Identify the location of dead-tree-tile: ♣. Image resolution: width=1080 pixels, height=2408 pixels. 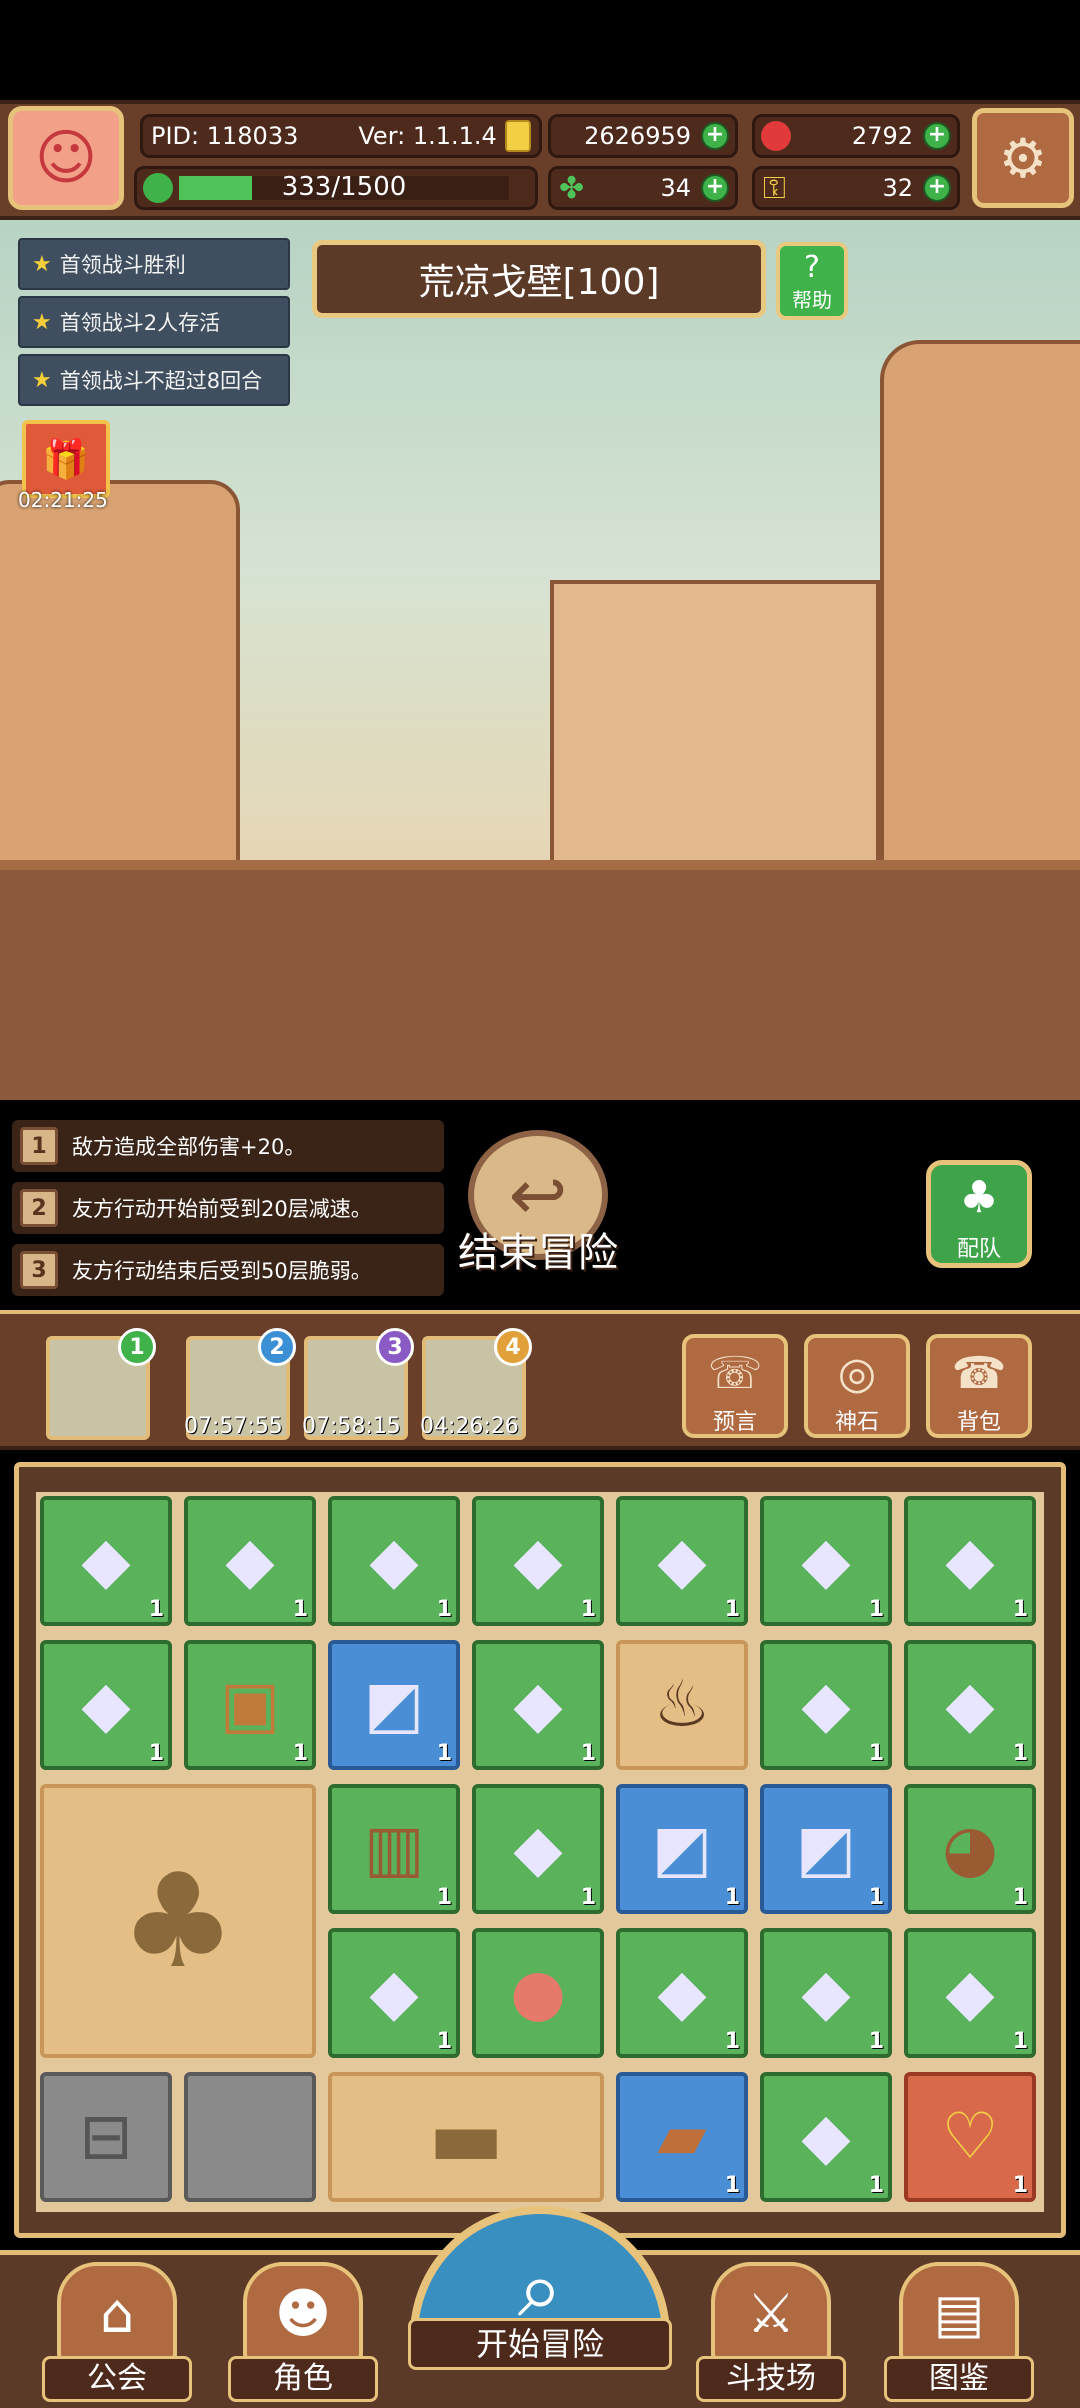
(178, 1921).